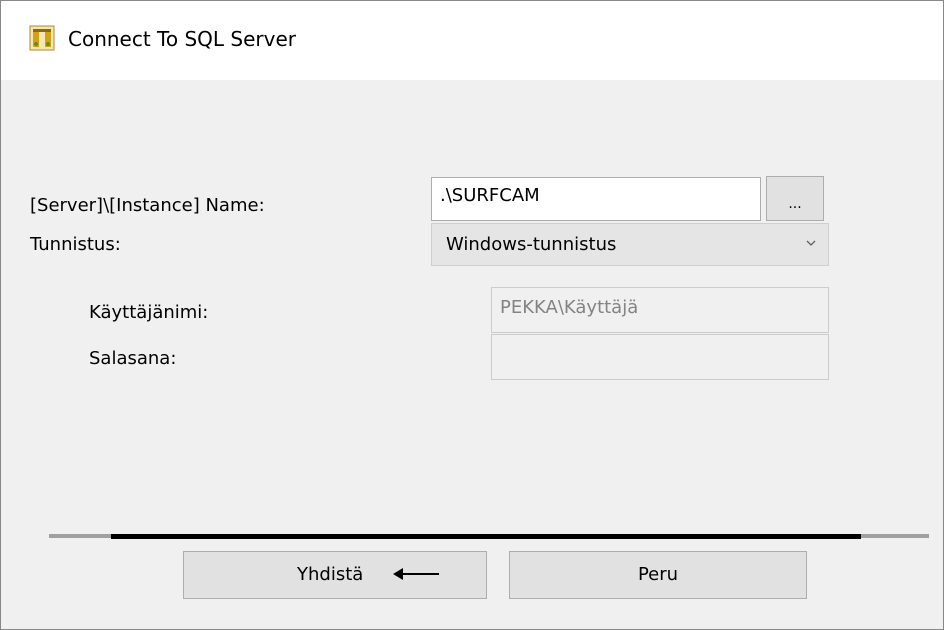 Image resolution: width=944 pixels, height=630 pixels. I want to click on sql-server-icon, so click(42, 38).